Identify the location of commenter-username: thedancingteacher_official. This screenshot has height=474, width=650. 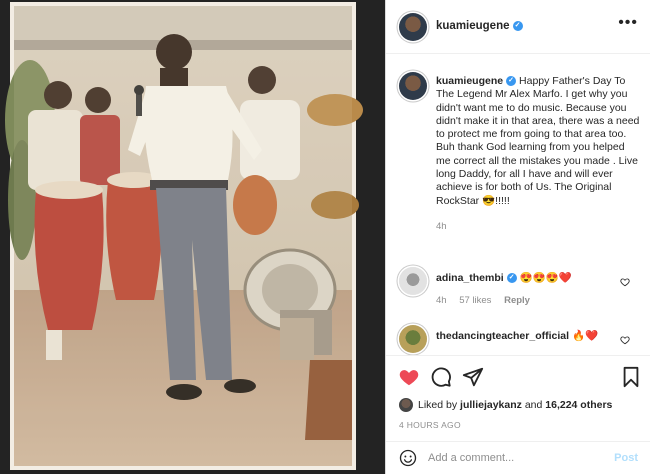
(502, 336).